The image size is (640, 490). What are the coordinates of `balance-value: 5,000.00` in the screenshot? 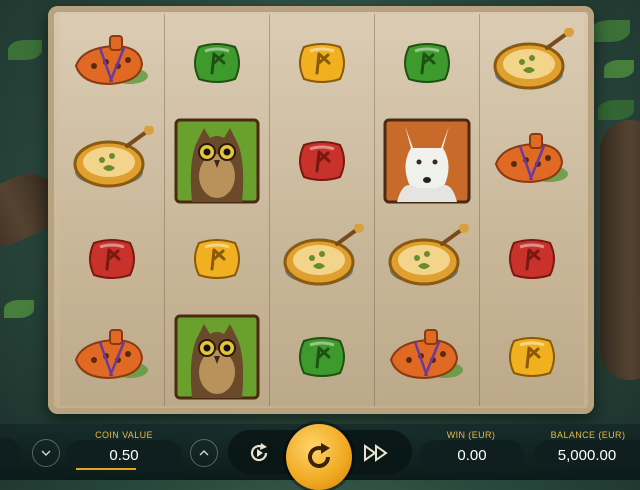 It's located at (587, 455).